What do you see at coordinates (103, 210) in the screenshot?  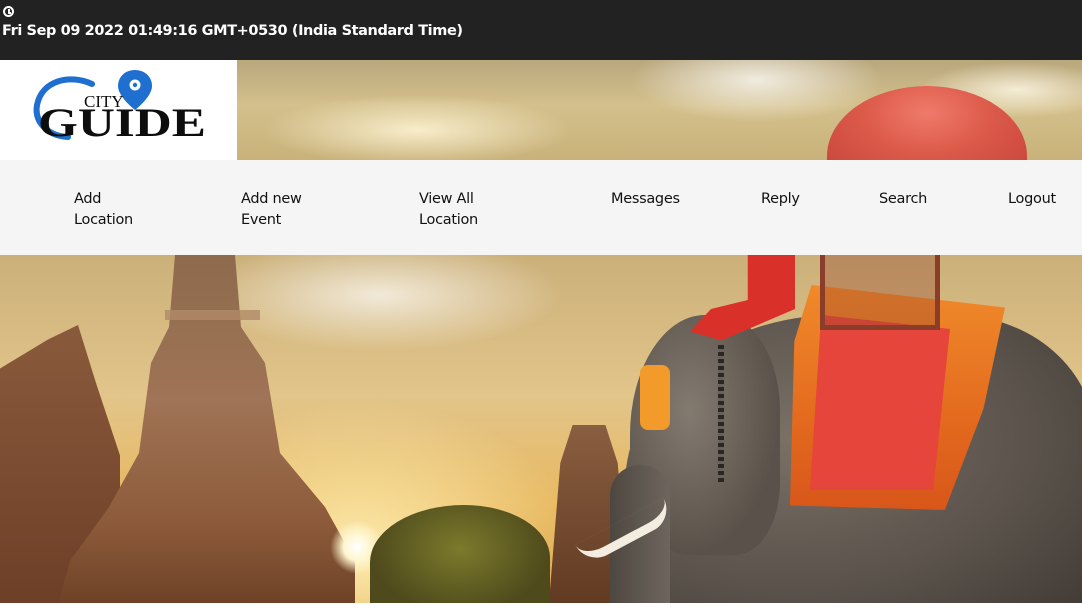 I see `nav-add-location: Add Location` at bounding box center [103, 210].